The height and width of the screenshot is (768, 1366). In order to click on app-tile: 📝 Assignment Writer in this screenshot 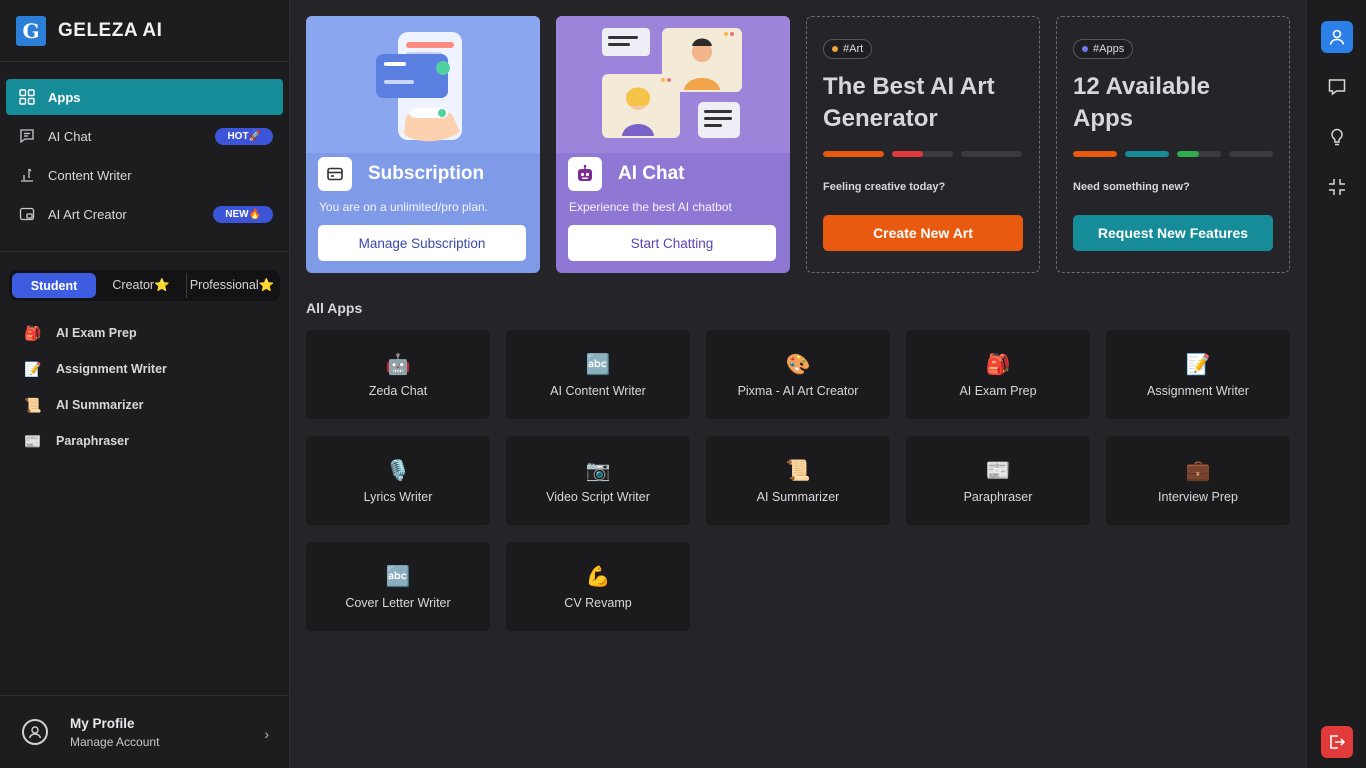, I will do `click(1198, 374)`.